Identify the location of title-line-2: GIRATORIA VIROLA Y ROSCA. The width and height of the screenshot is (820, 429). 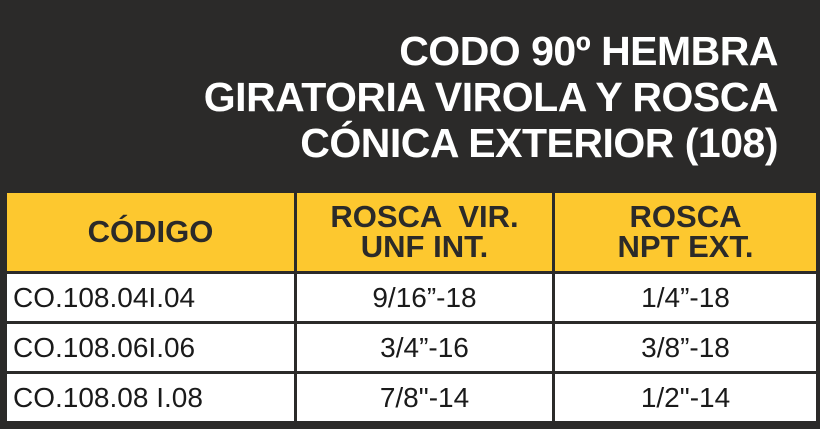
(491, 97).